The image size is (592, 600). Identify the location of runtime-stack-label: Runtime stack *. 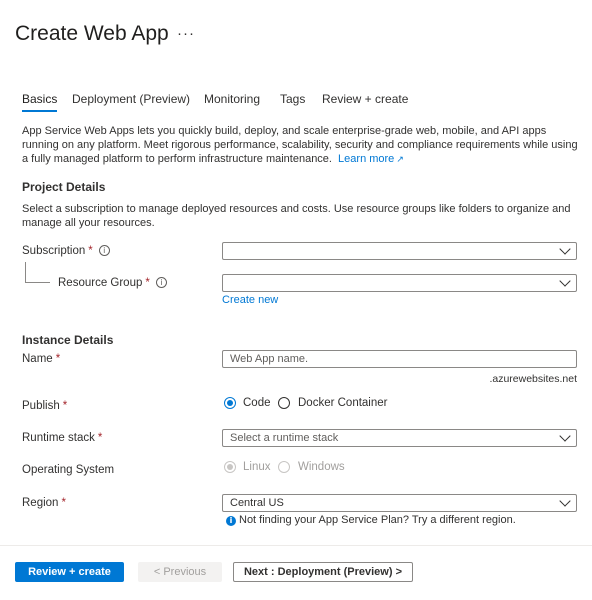
(62, 438).